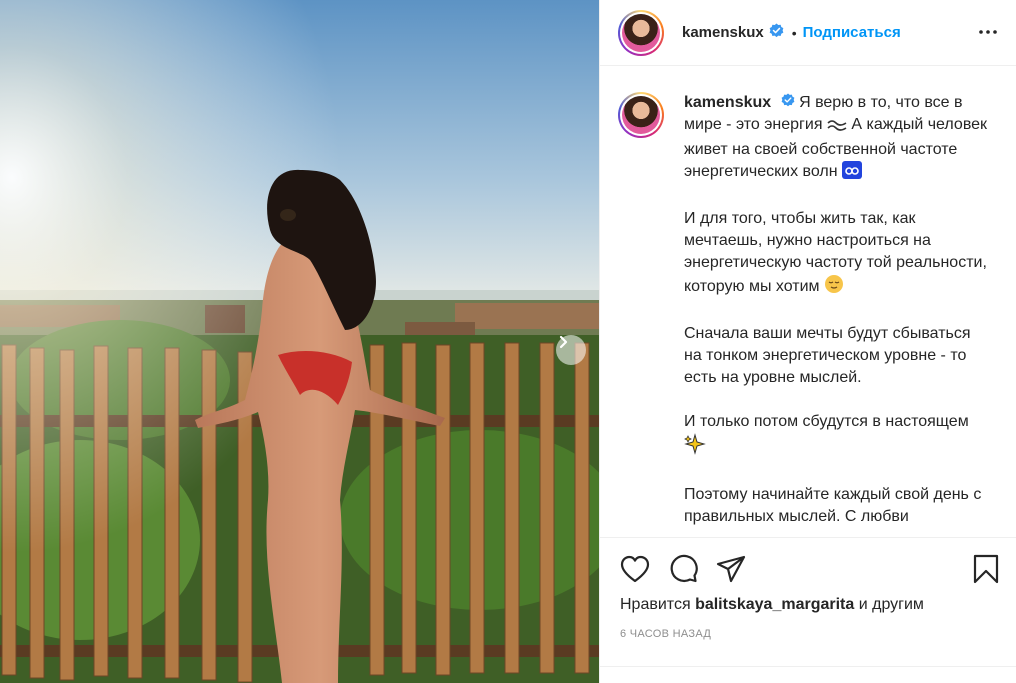  Describe the element at coordinates (727, 102) in the screenshot. I see `caption-username: kamenskux` at that location.